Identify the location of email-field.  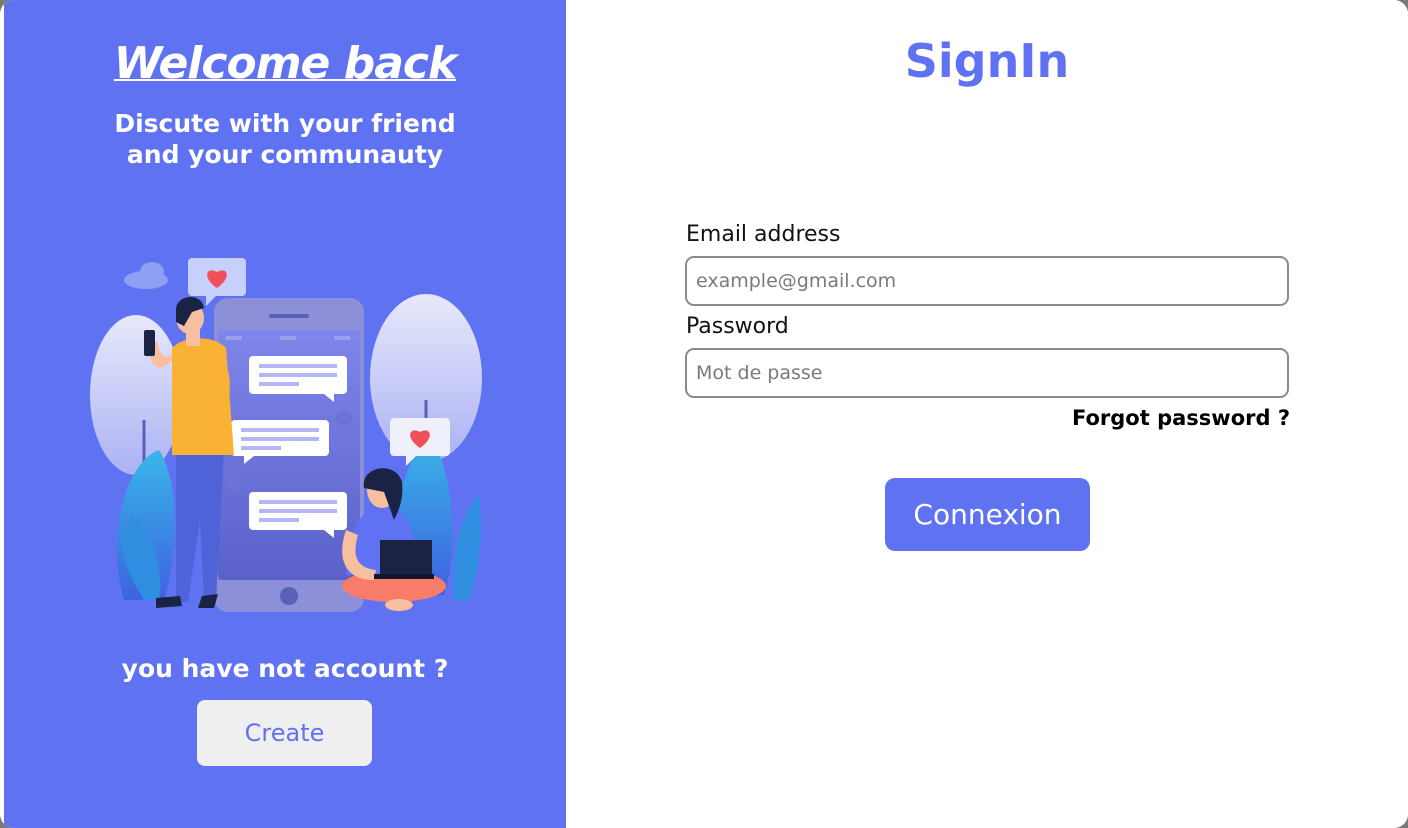
(987, 281).